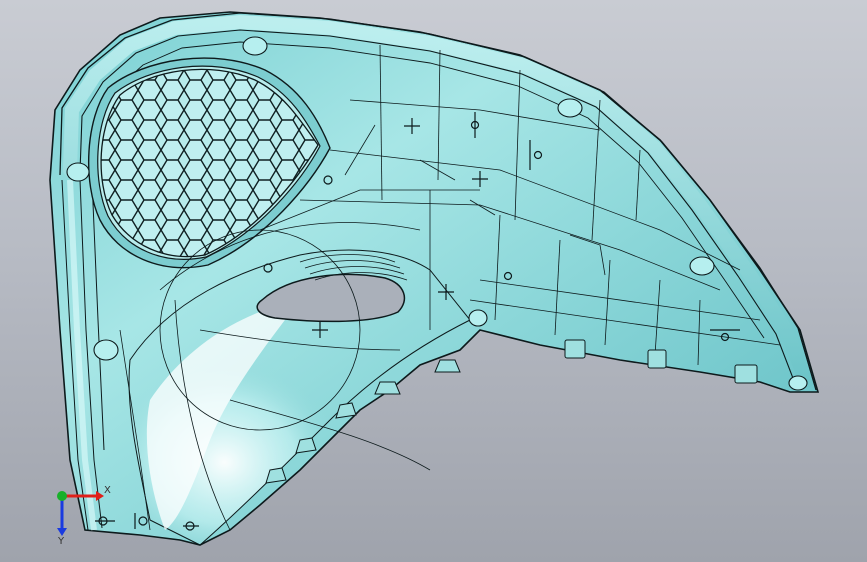  Describe the element at coordinates (62, 496) in the screenshot. I see `z-axis-origin` at that location.